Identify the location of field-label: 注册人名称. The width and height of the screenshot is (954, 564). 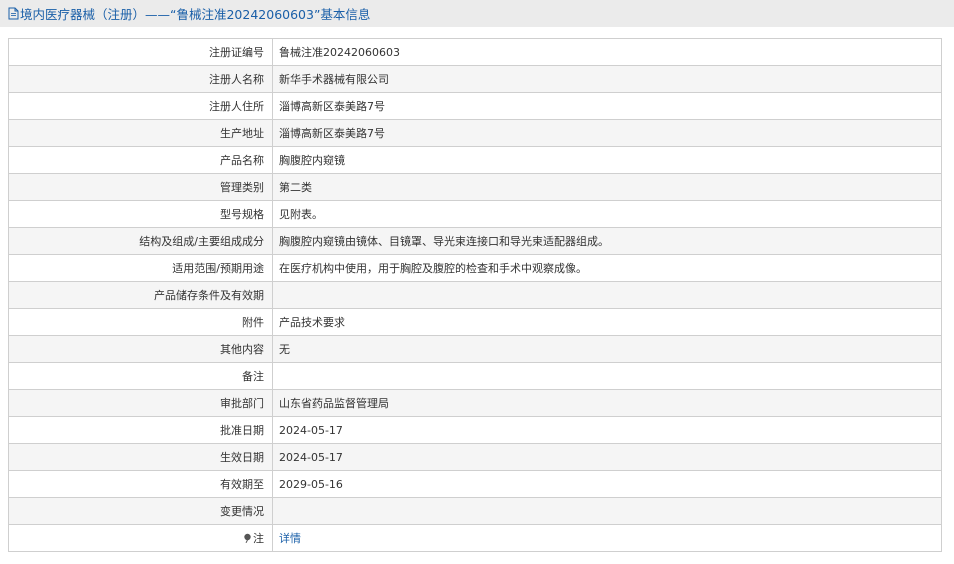
(140, 79).